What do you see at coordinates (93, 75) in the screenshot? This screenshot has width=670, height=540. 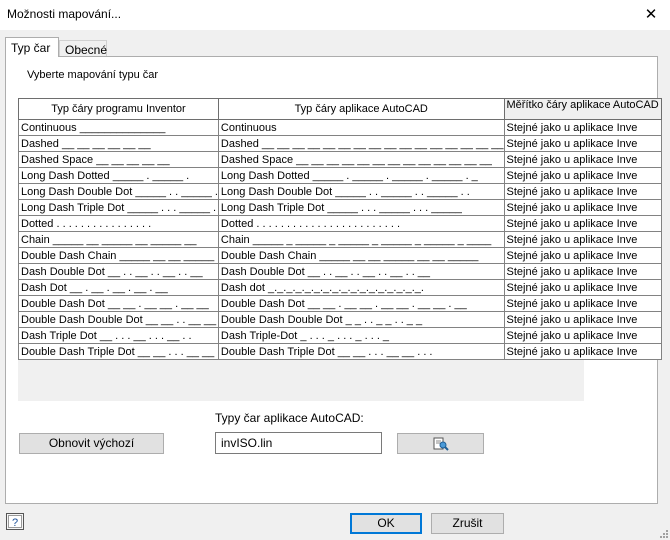 I see `instruction-text: Vyberte mapování typu čar` at bounding box center [93, 75].